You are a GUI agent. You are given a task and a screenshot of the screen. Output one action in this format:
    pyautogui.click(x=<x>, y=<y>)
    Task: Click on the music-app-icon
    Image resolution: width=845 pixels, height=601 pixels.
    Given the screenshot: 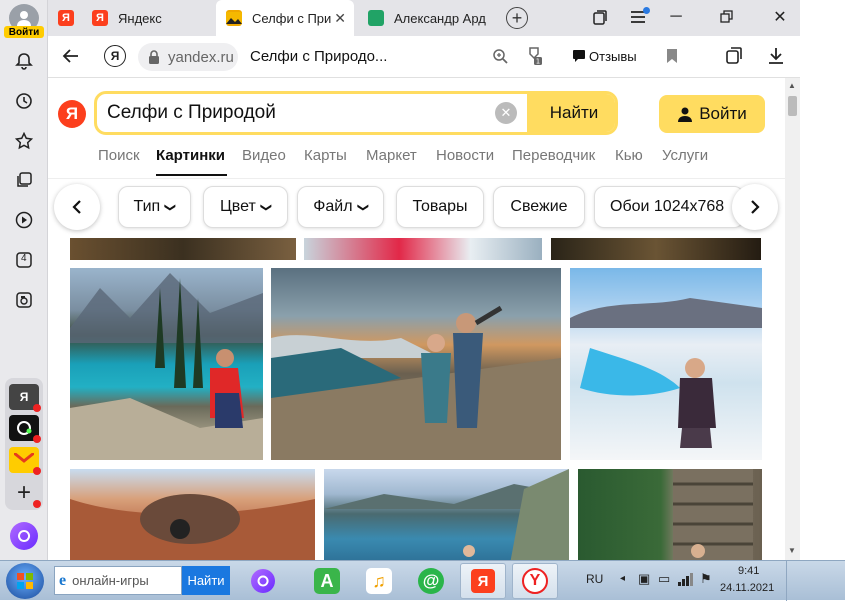 What is the action you would take?
    pyautogui.click(x=25, y=429)
    